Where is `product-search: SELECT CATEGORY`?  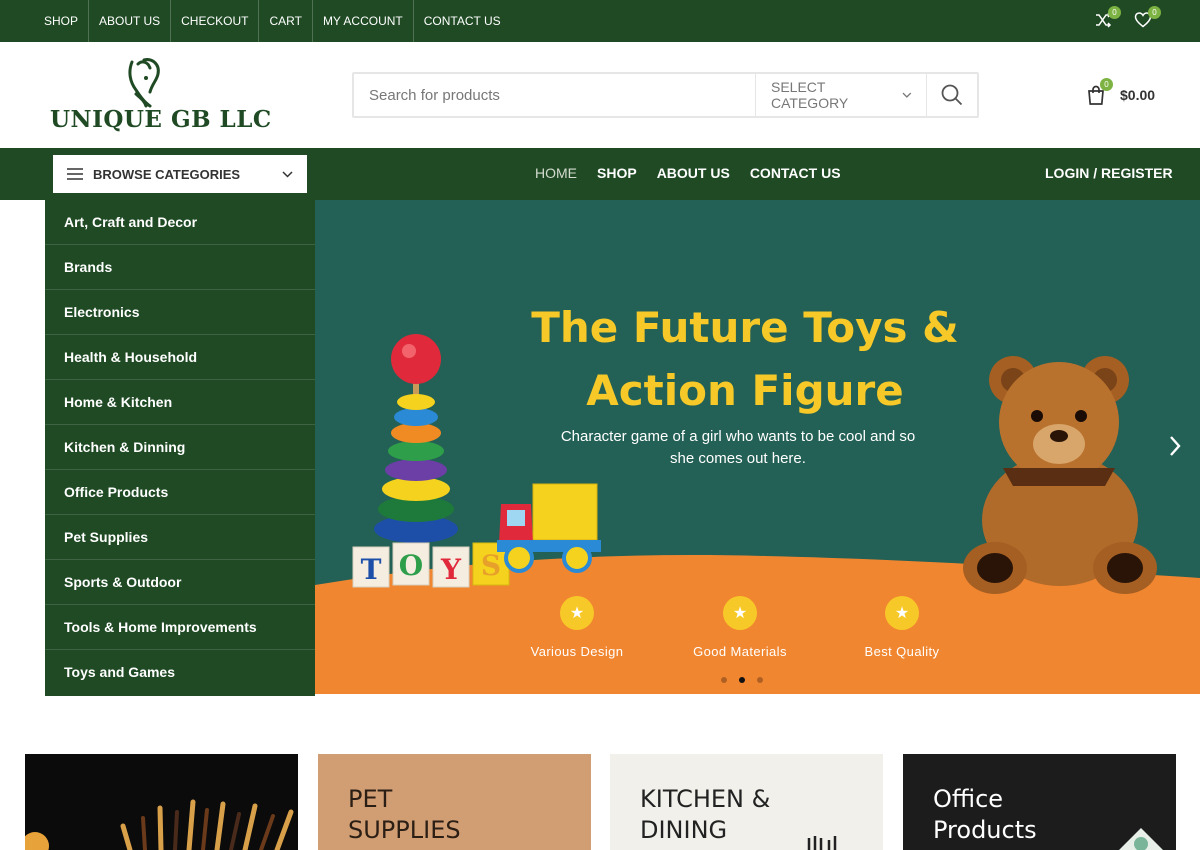 product-search: SELECT CATEGORY is located at coordinates (665, 95).